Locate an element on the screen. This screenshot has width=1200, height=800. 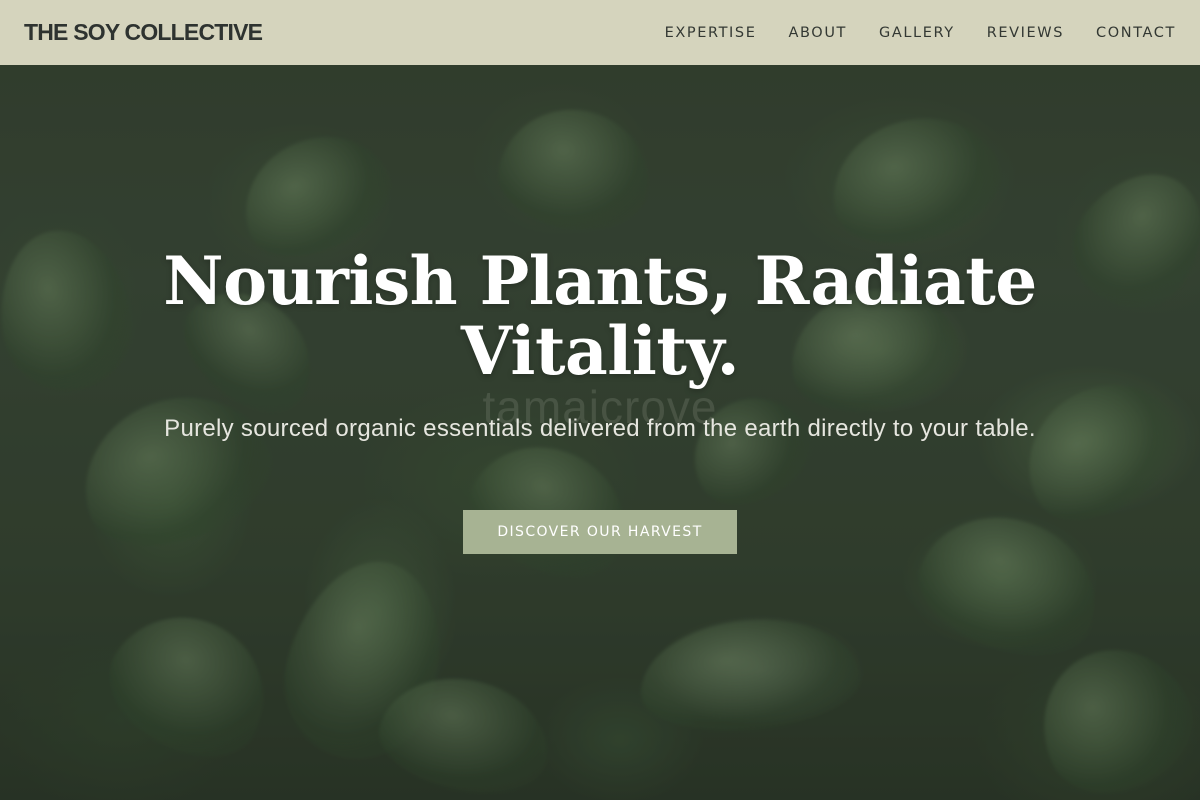
nav-link-gallery: GALLERY is located at coordinates (917, 33).